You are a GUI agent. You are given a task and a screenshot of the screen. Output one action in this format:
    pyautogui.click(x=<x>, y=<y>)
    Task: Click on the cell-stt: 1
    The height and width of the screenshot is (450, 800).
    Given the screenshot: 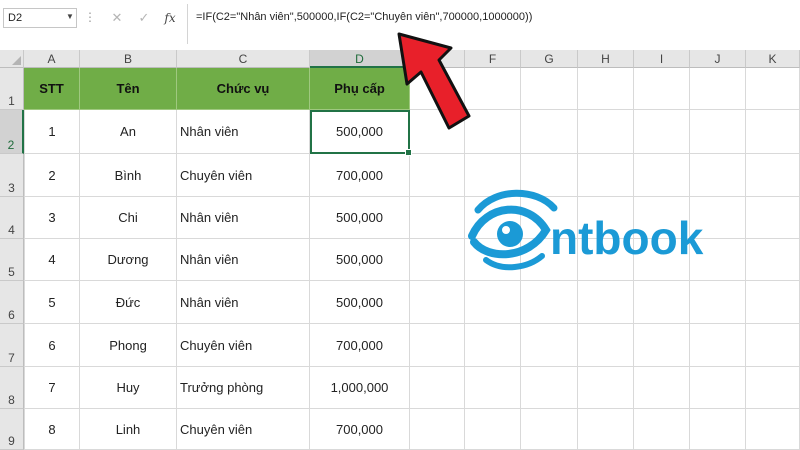 What is the action you would take?
    pyautogui.click(x=52, y=132)
    